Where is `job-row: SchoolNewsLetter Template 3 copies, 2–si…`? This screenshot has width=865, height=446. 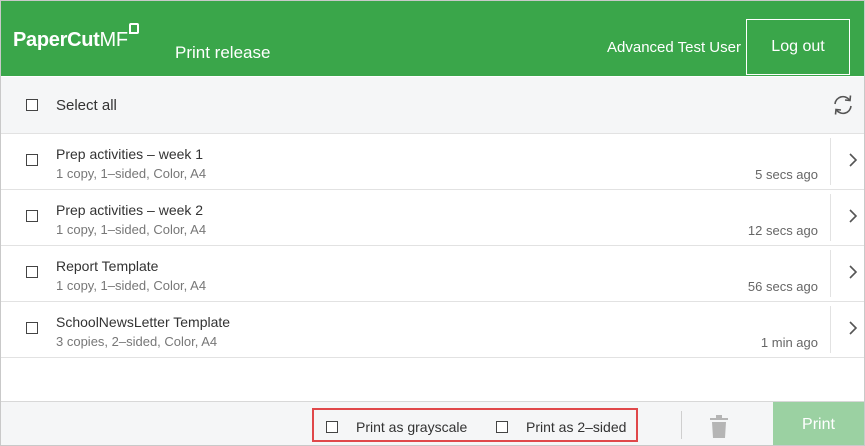
job-row: SchoolNewsLetter Template 3 copies, 2–si… is located at coordinates (432, 330).